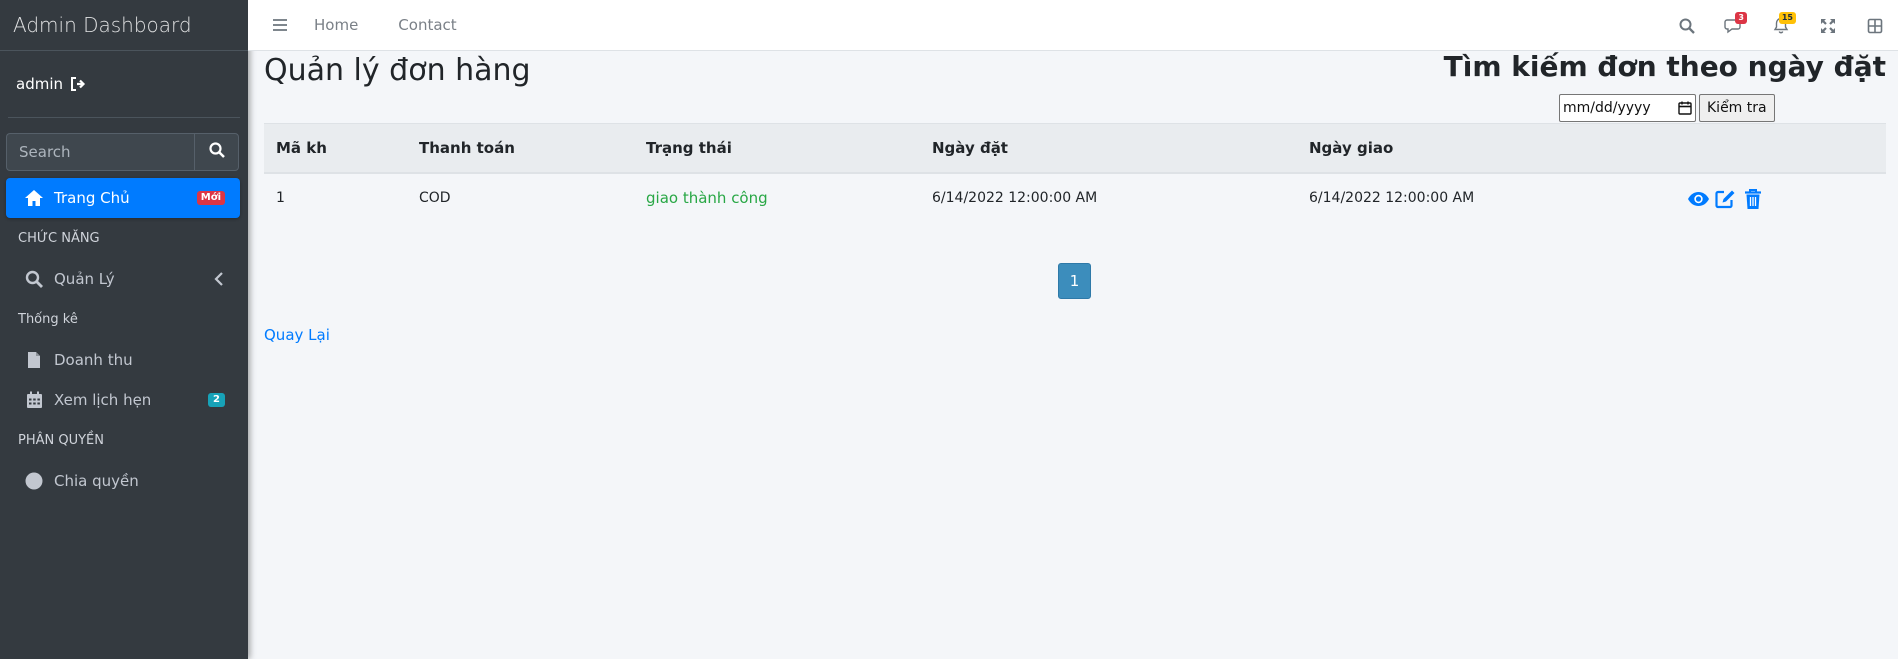 The image size is (1898, 659). Describe the element at coordinates (48, 319) in the screenshot. I see `sidebar-header-thong-ke: Thống kê` at that location.